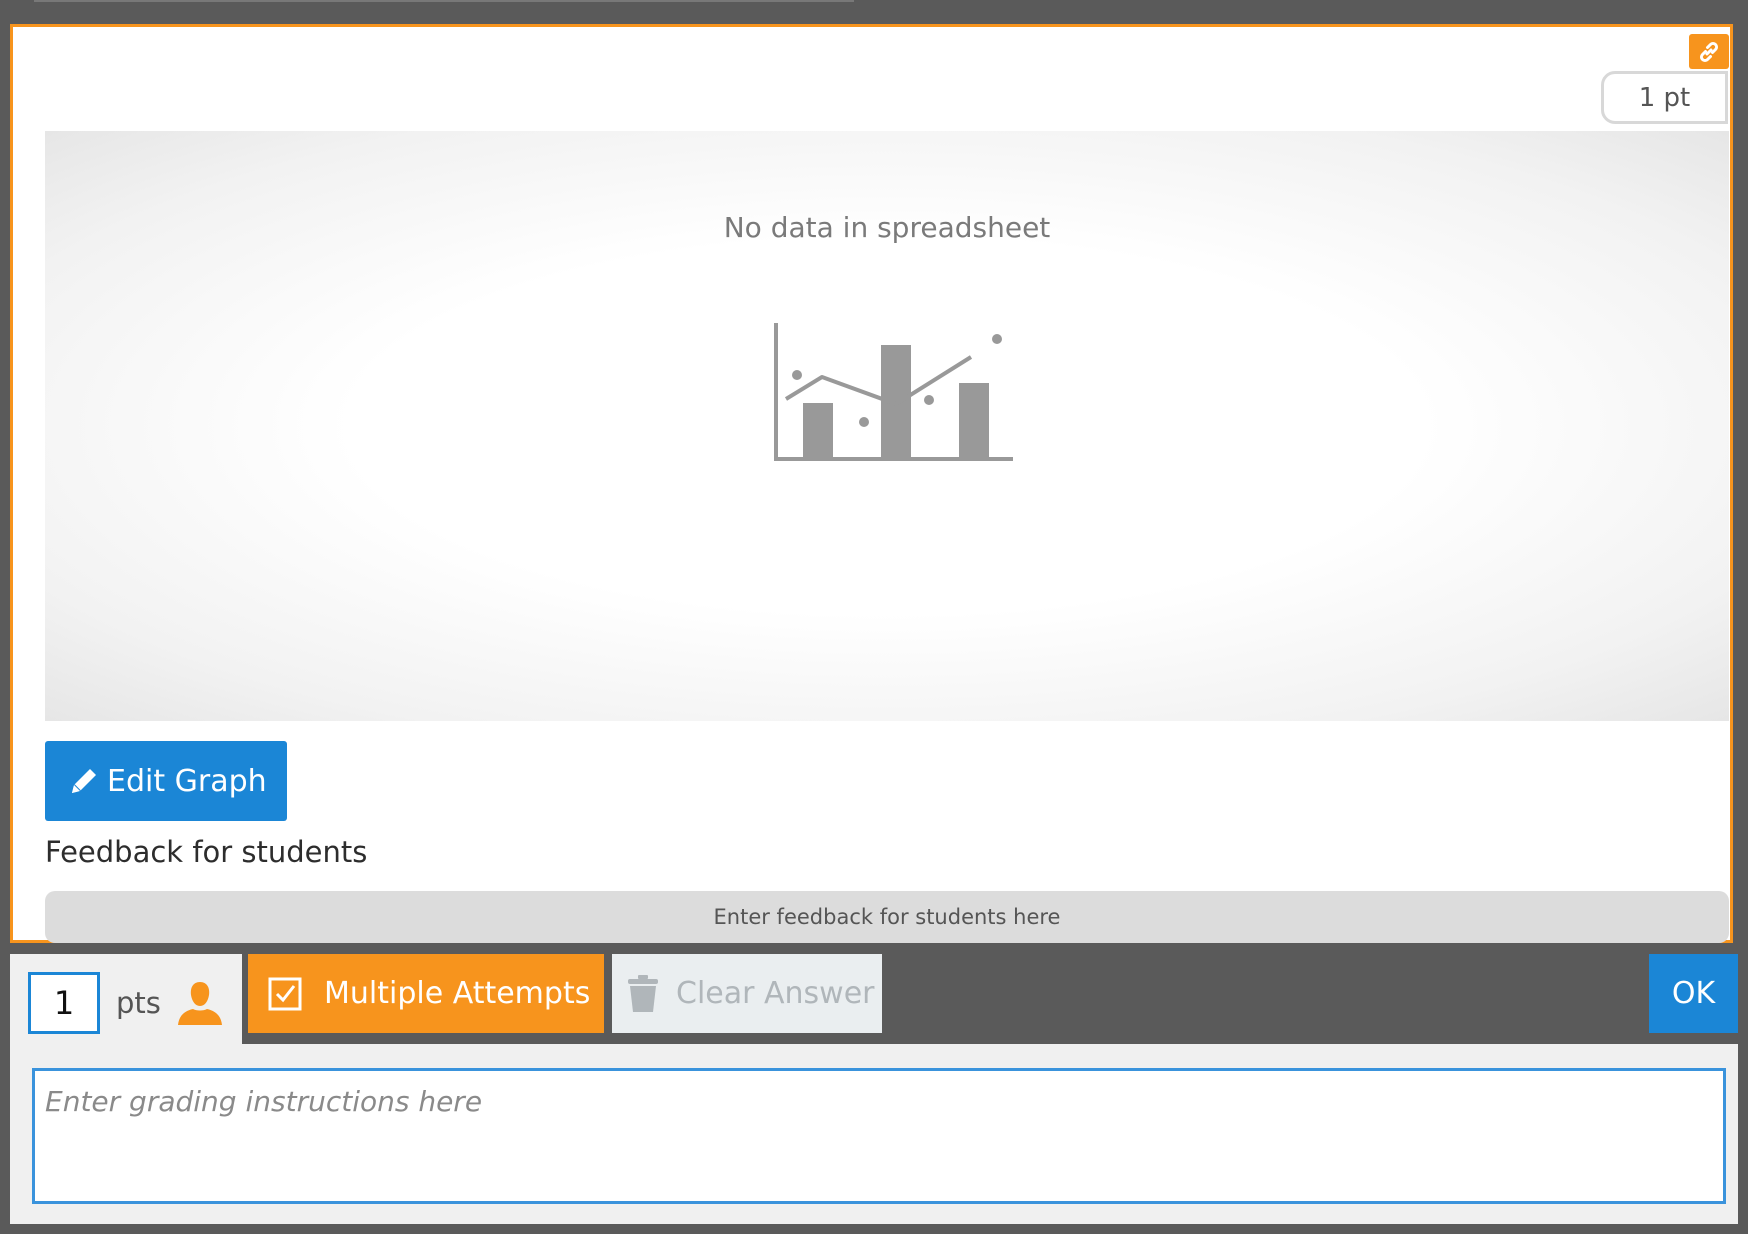 The height and width of the screenshot is (1234, 1748). Describe the element at coordinates (200, 1002) in the screenshot. I see `person-icon` at that location.